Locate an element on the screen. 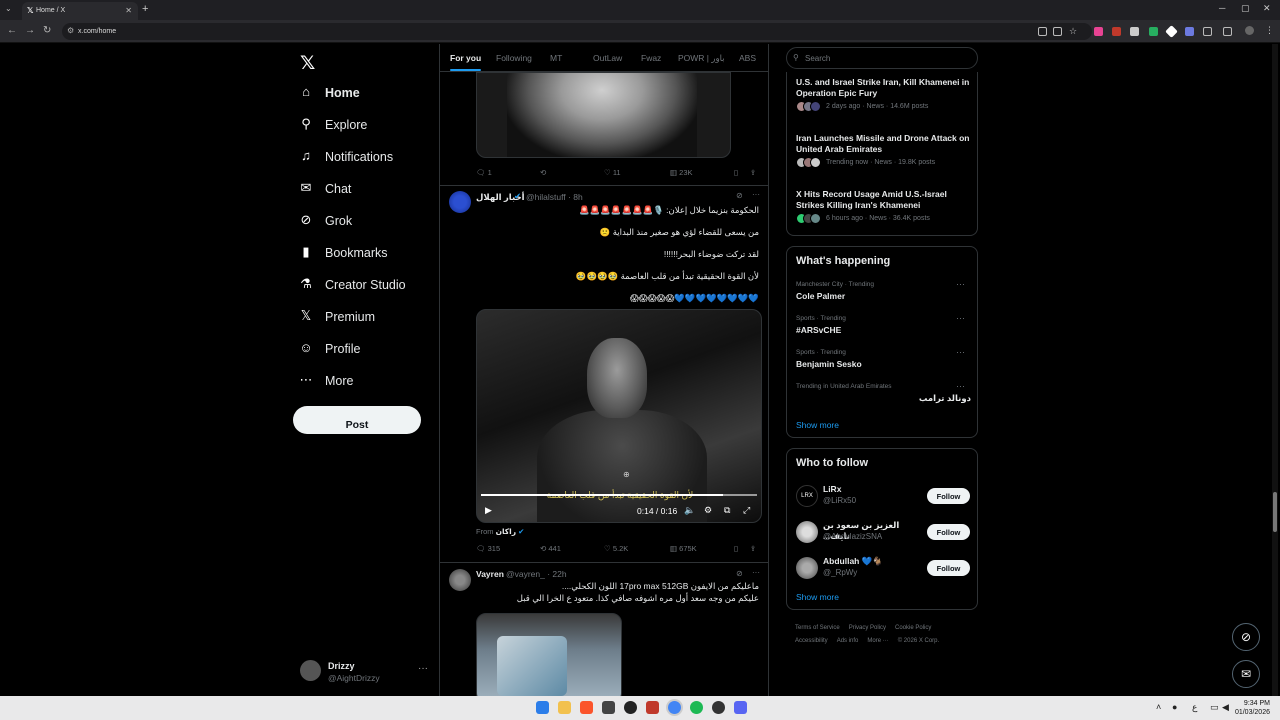 This screenshot has height=720, width=1280. nav-item-more: ⋯ More is located at coordinates (368, 383).